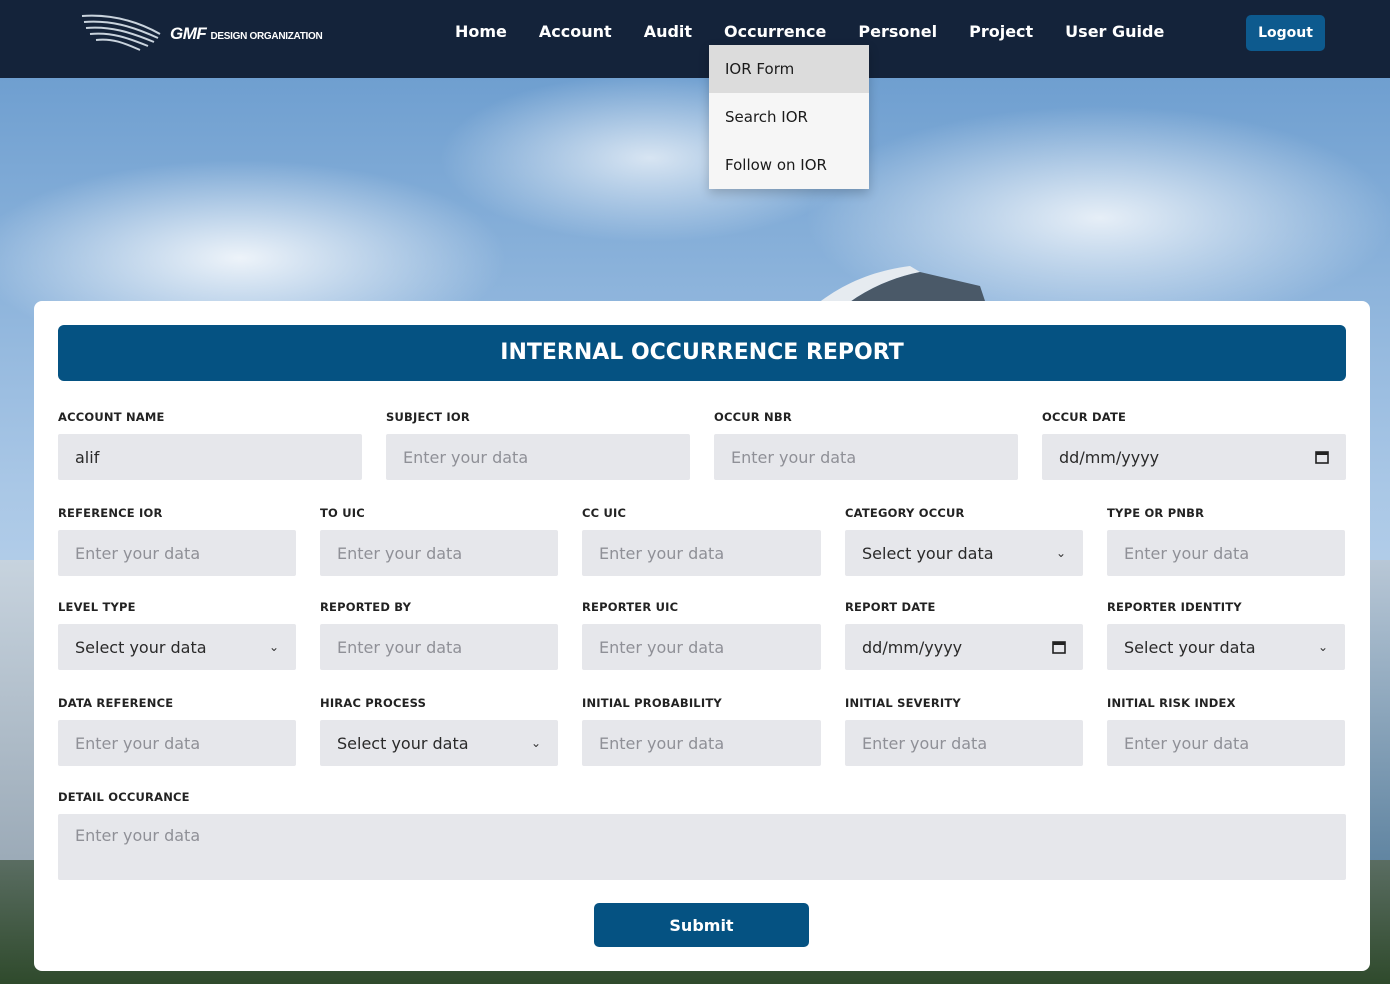 The image size is (1390, 984). I want to click on initial-severity-label: INITIAL SEVERITY, so click(903, 703).